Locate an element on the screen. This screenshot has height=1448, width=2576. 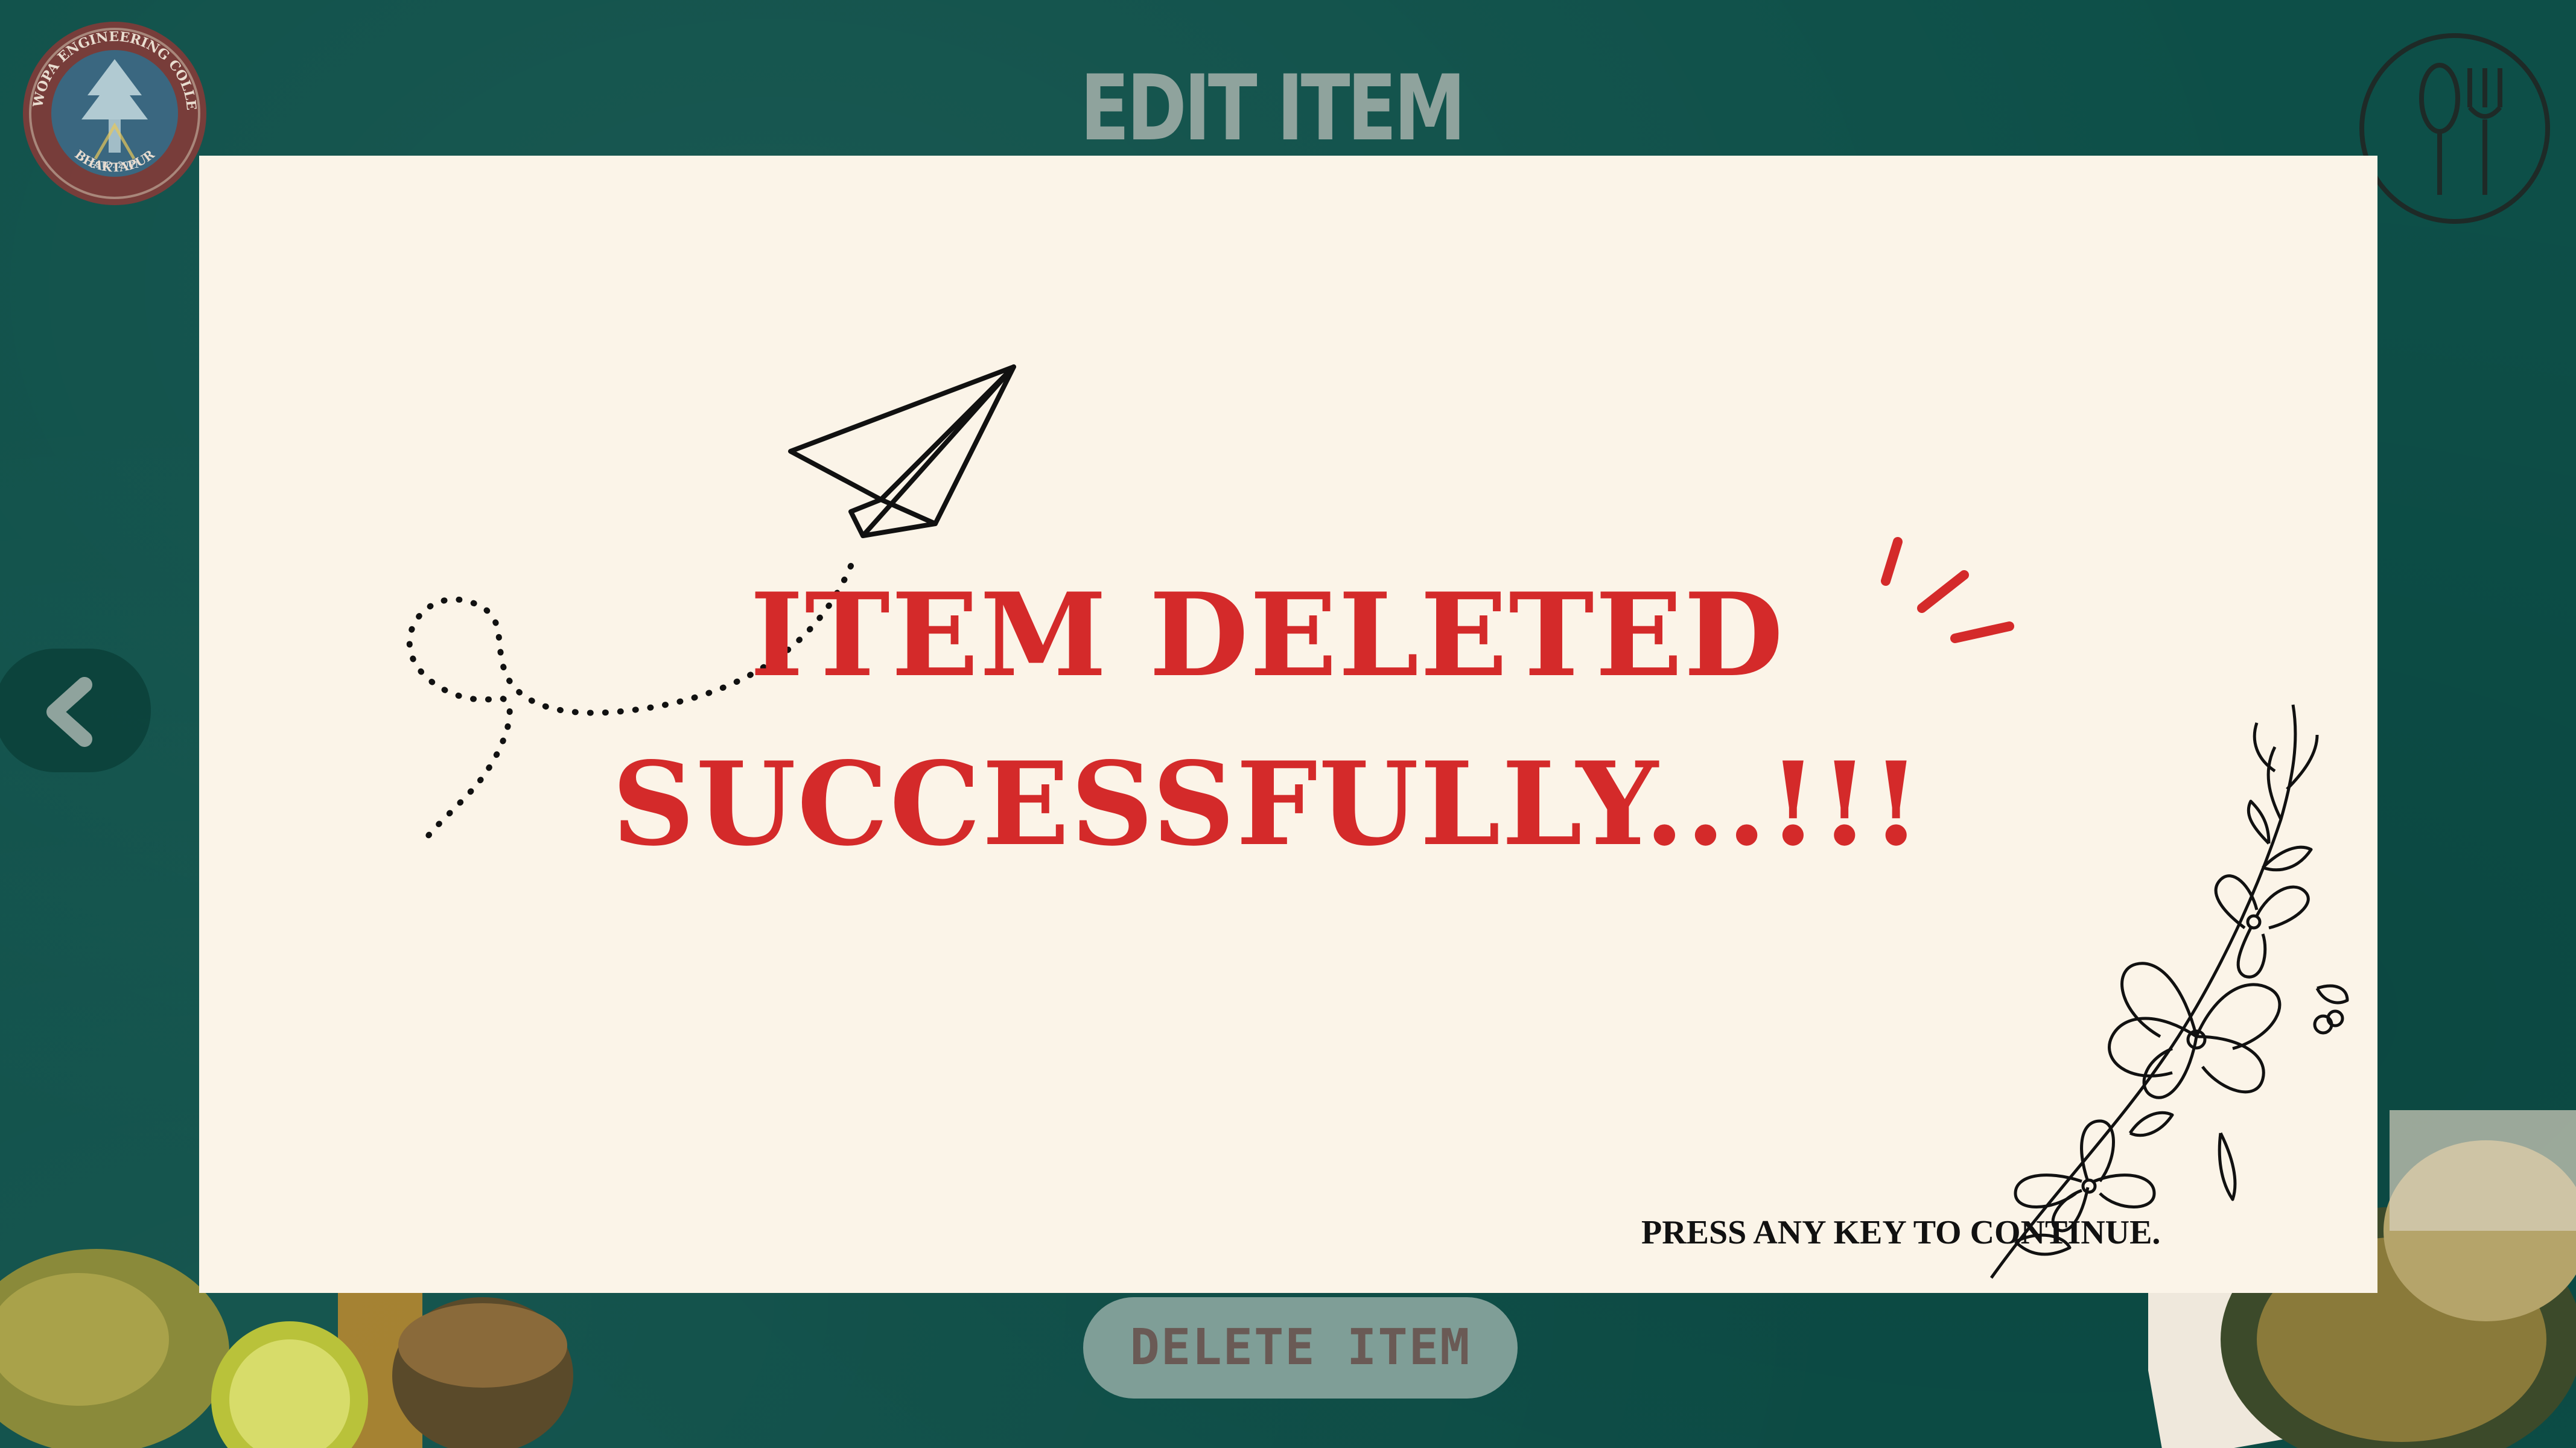
back-button is located at coordinates (75, 710).